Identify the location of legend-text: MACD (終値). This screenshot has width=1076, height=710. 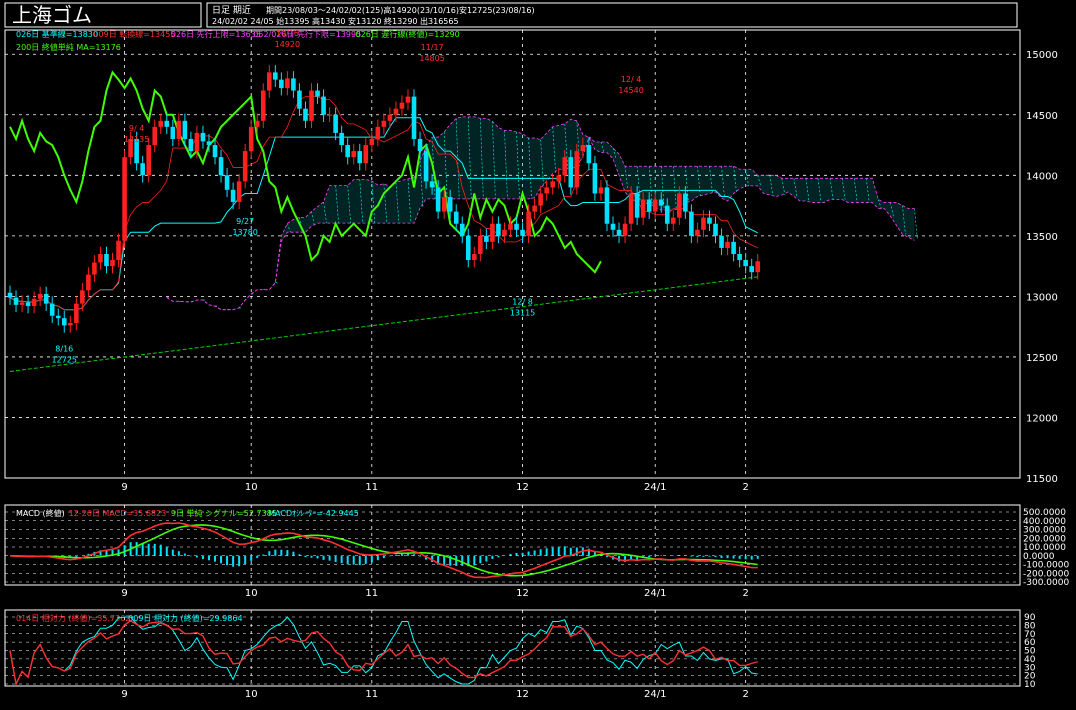
(40, 513).